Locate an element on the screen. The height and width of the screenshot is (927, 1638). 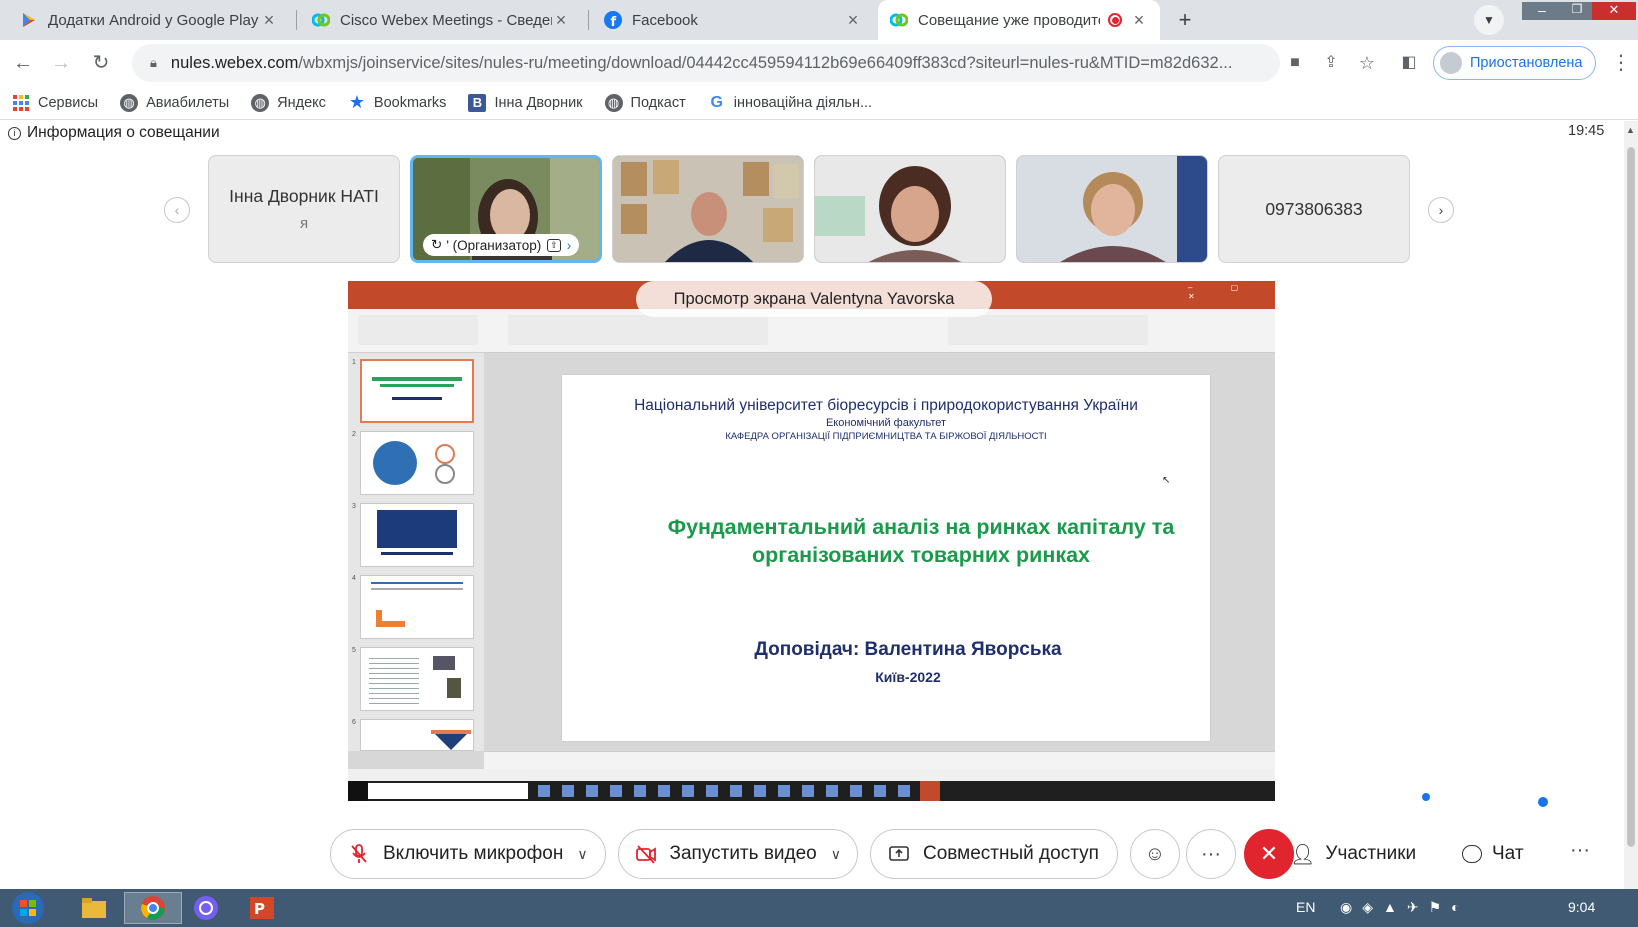
tab-webex-meeting: Совещание уже проводится × is located at coordinates (1019, 20).